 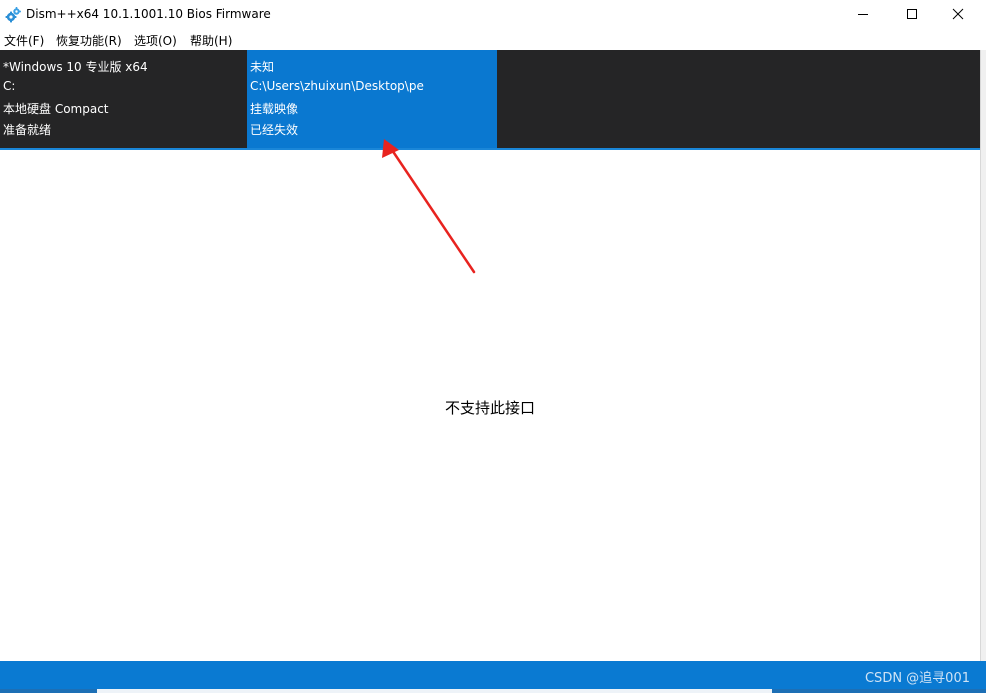 I want to click on close-icon, so click(x=958, y=15).